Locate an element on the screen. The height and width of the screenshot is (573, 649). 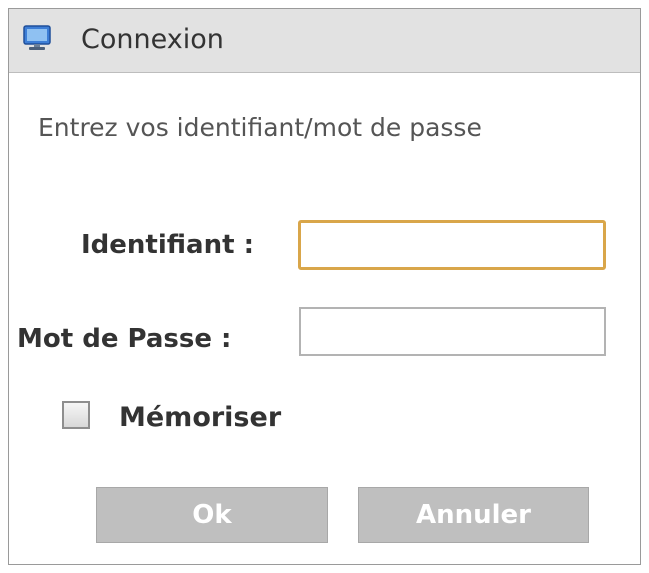
dialog-title: Connexion is located at coordinates (152, 39).